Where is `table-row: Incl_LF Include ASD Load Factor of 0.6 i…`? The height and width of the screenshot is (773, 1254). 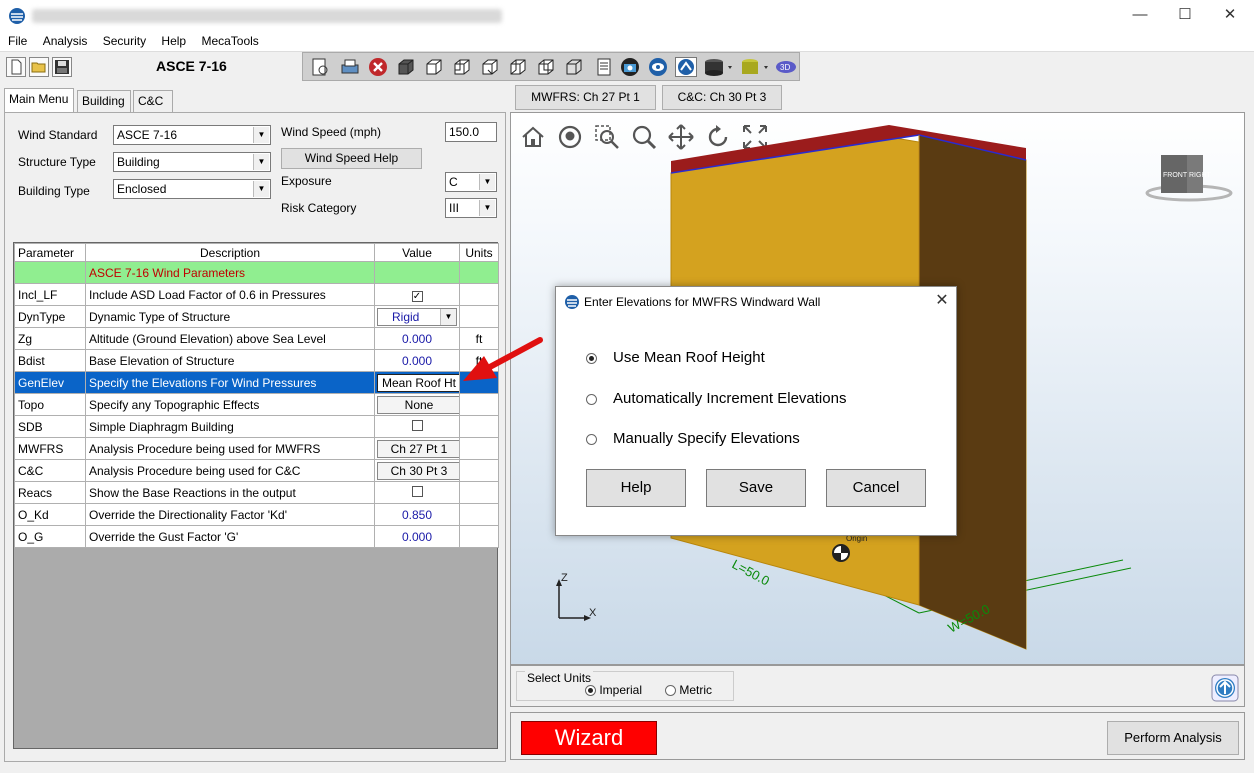
table-row: Incl_LF Include ASD Load Factor of 0.6 i… is located at coordinates (256, 294).